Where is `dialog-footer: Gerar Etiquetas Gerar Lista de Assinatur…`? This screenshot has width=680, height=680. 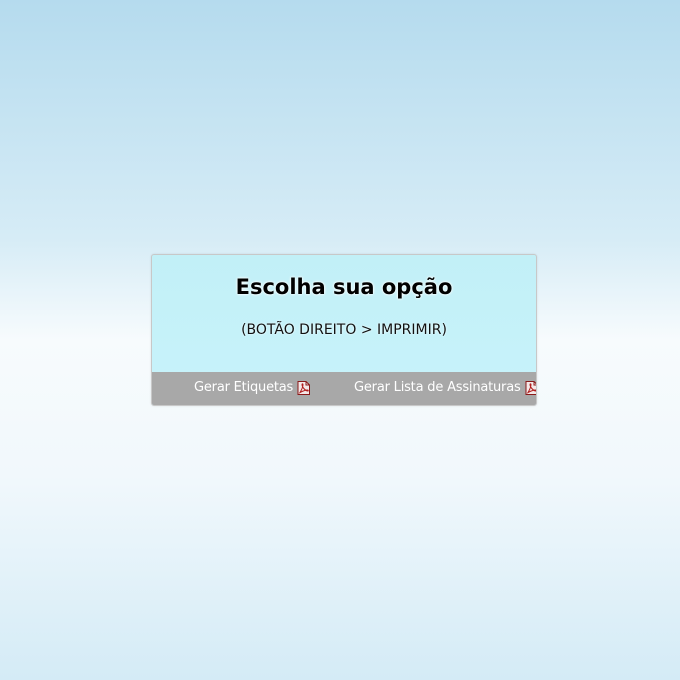 dialog-footer: Gerar Etiquetas Gerar Lista de Assinatur… is located at coordinates (344, 388).